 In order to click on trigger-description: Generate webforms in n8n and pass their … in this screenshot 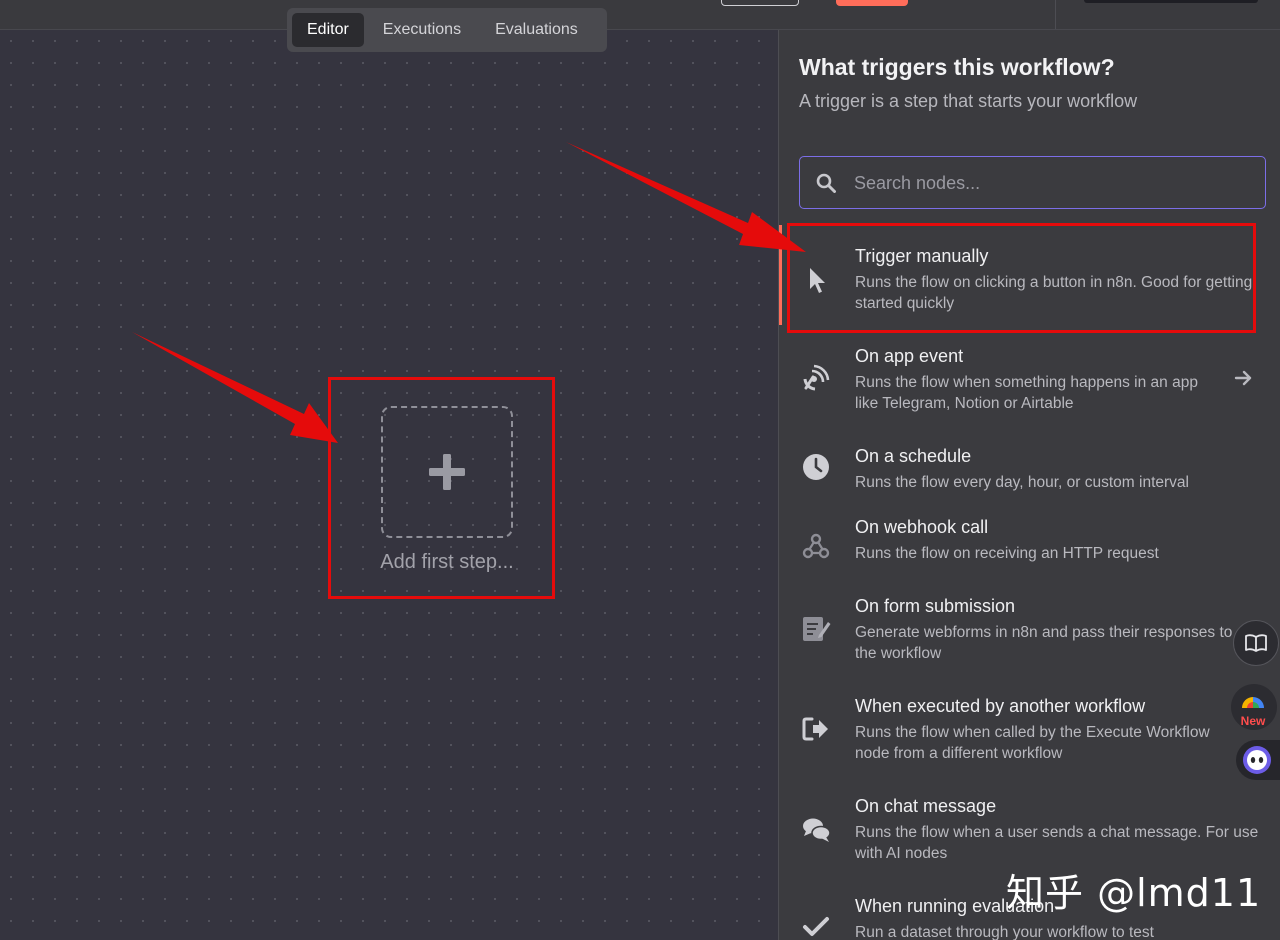, I will do `click(1044, 643)`.